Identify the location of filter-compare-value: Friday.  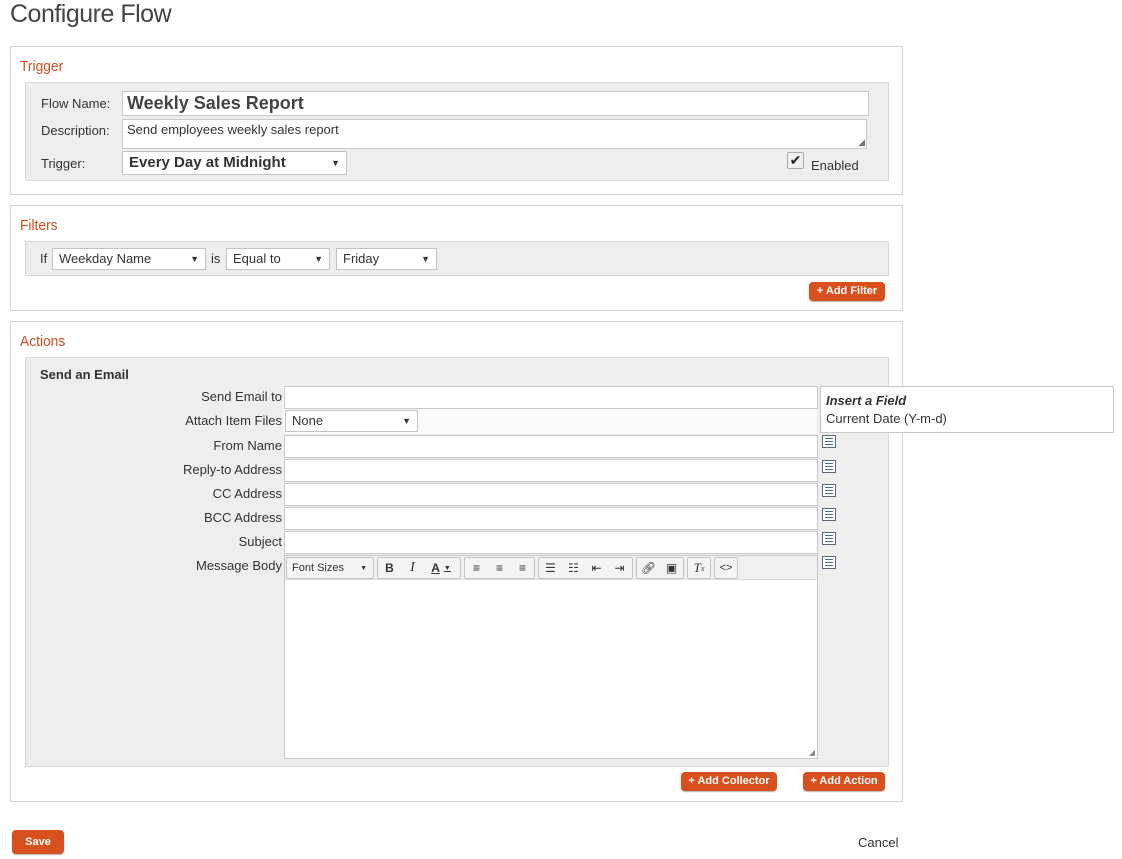
(361, 258).